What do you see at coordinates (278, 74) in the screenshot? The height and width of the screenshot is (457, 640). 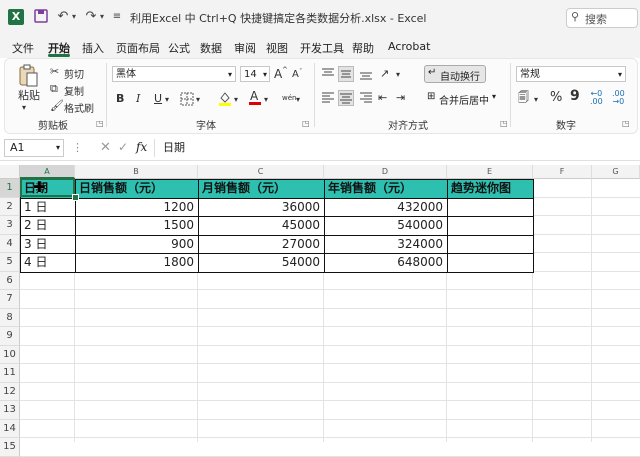 I see `font-grow-button: A` at bounding box center [278, 74].